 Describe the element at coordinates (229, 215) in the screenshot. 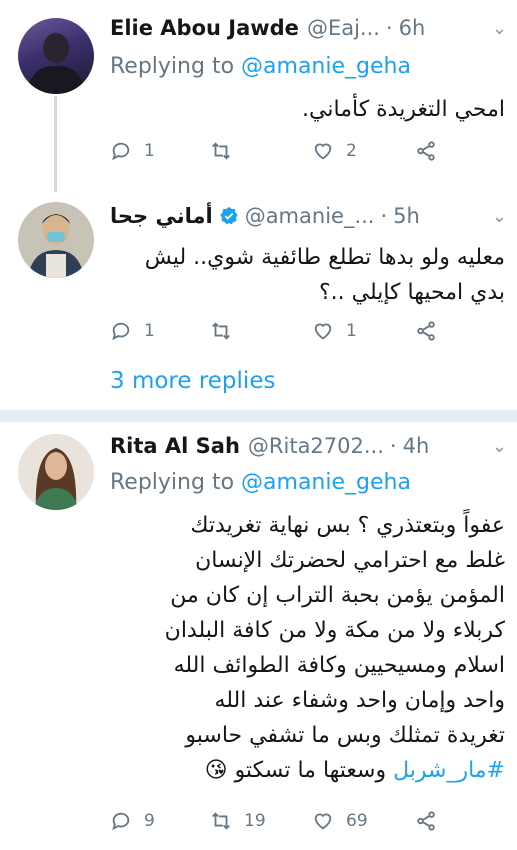

I see `verified-badge-icon` at that location.